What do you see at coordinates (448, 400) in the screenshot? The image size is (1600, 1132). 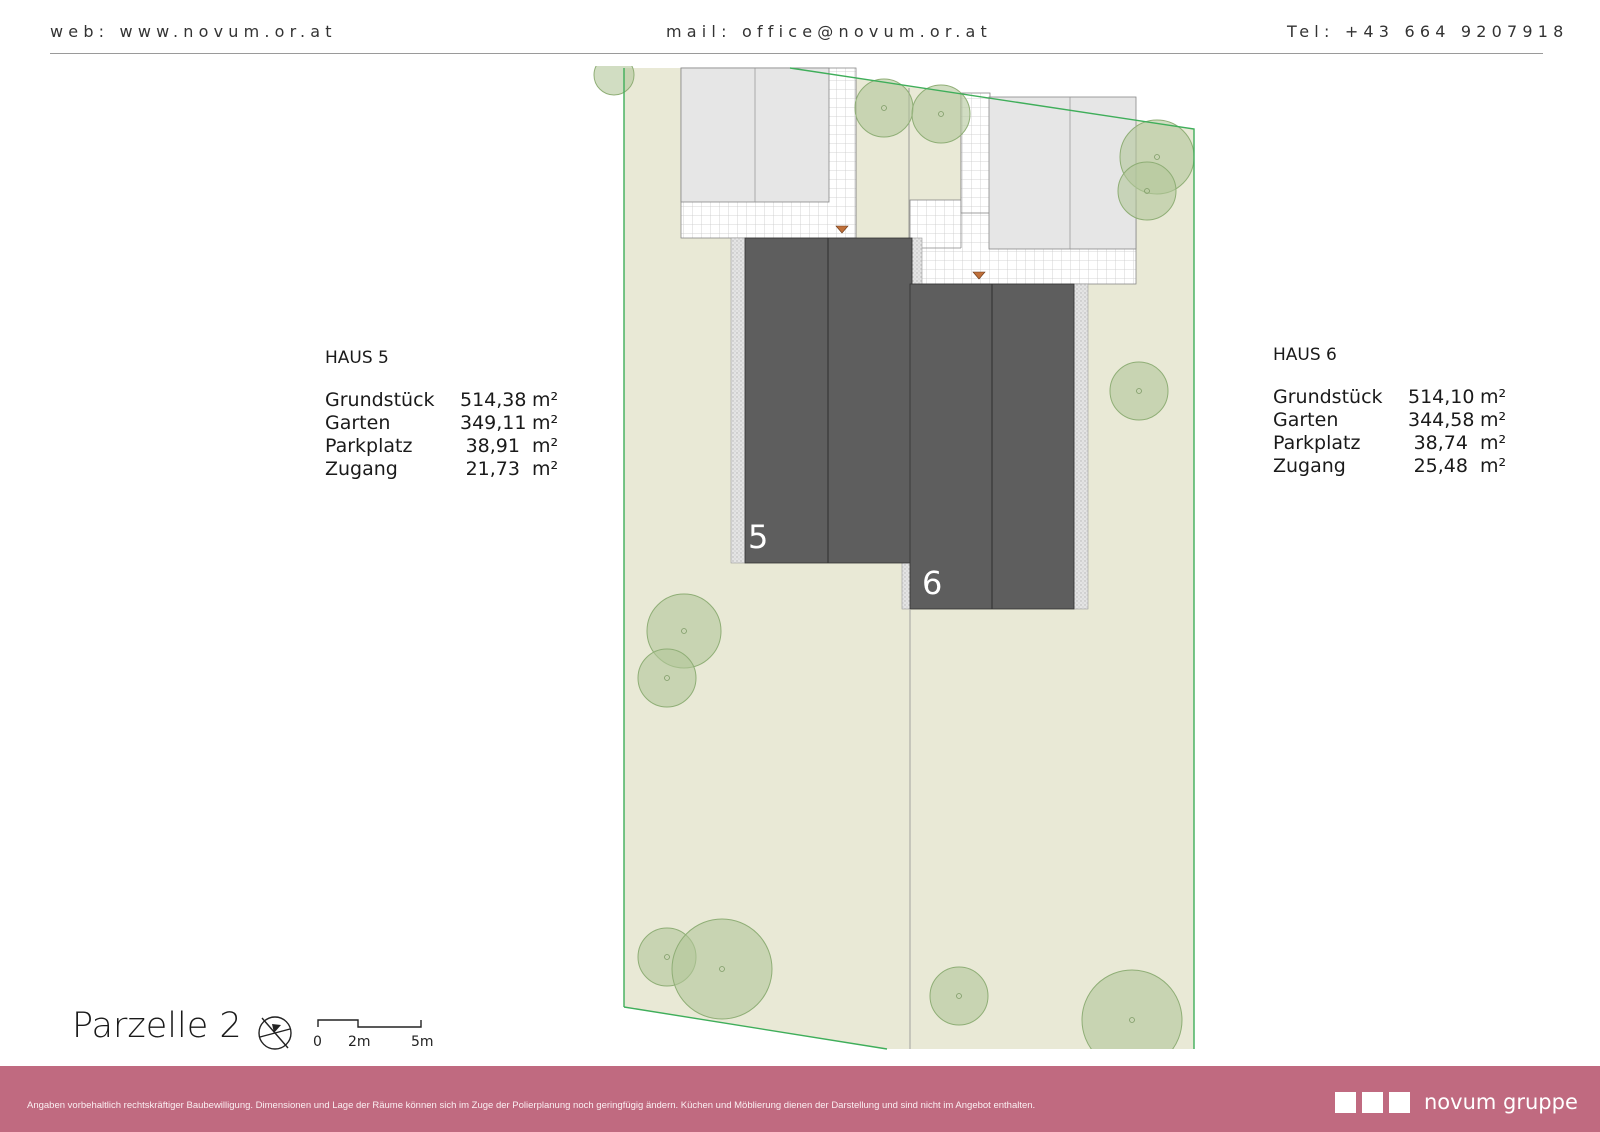 I see `area-row: Grundstück 514,38 m²` at bounding box center [448, 400].